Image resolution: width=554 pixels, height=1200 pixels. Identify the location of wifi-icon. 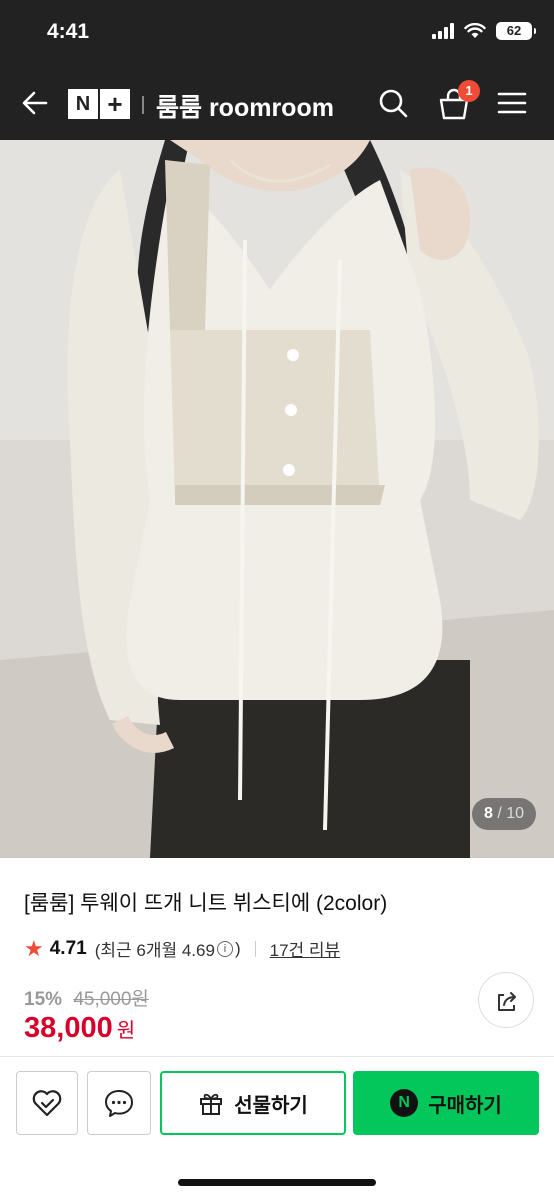
(475, 30).